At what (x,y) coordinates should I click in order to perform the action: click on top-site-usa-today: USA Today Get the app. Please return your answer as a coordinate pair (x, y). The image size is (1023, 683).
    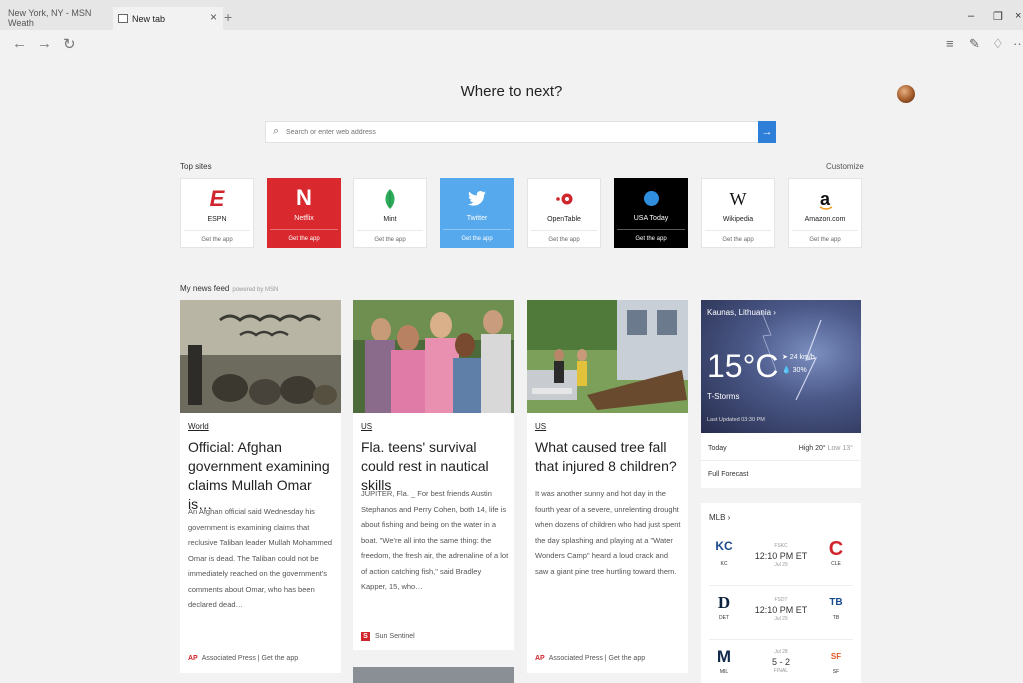
    Looking at the image, I should click on (651, 213).